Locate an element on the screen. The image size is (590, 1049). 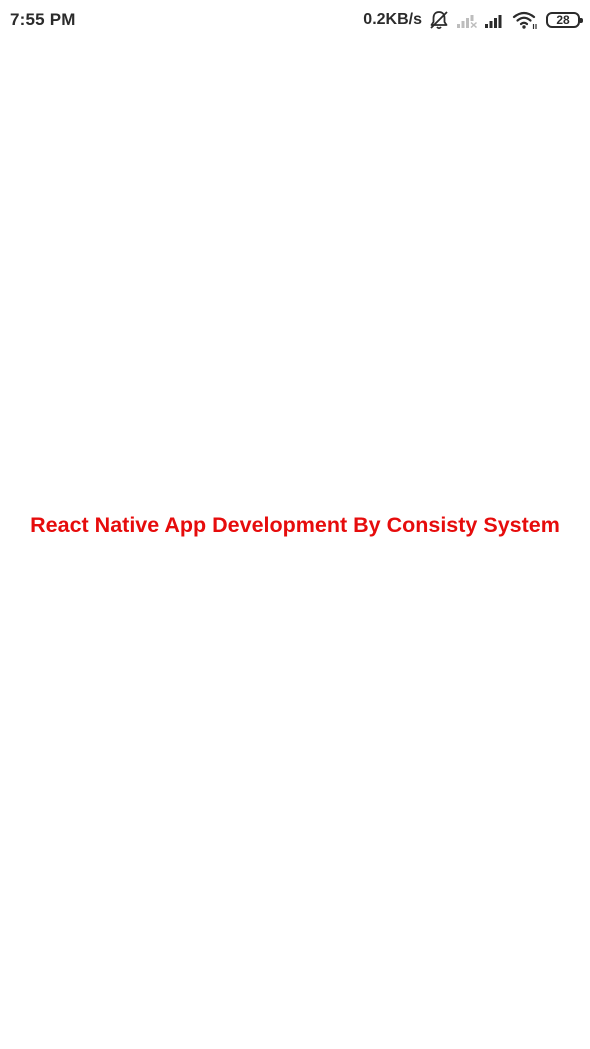
battery-icon: 28 is located at coordinates (564, 20).